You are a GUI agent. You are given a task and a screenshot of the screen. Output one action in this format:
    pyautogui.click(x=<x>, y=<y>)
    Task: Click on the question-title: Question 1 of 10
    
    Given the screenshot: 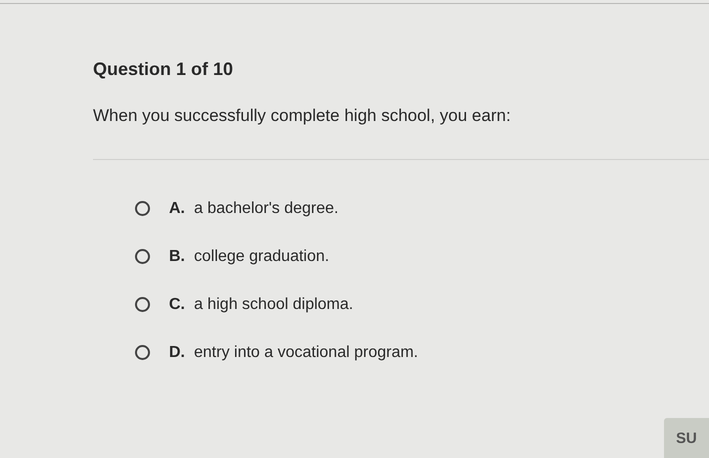 What is the action you would take?
    pyautogui.click(x=163, y=69)
    